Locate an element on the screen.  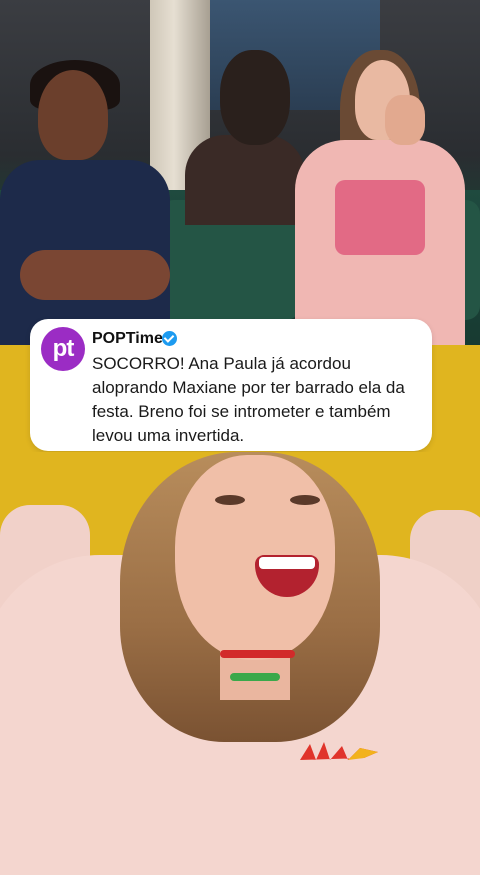
verified-badge-icon is located at coordinates (169, 338).